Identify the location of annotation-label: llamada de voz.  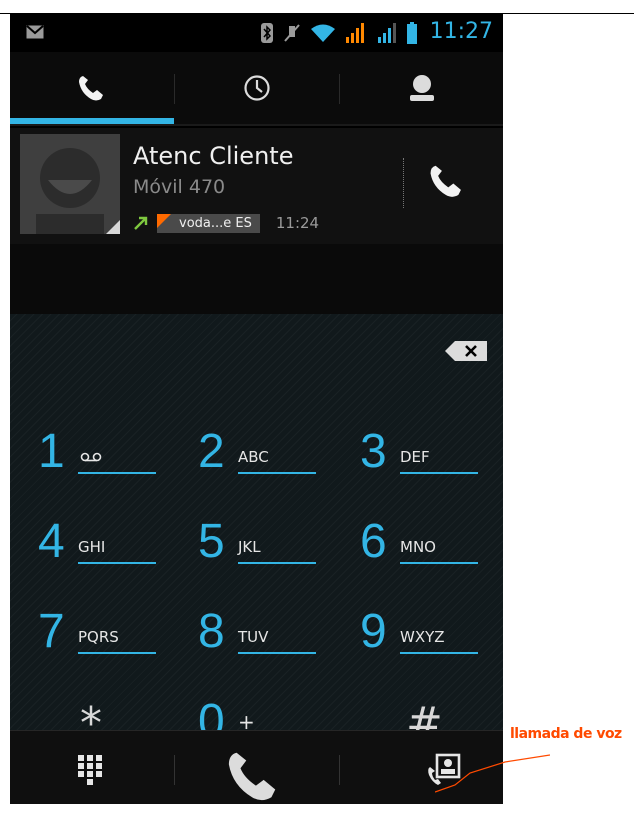
(566, 734).